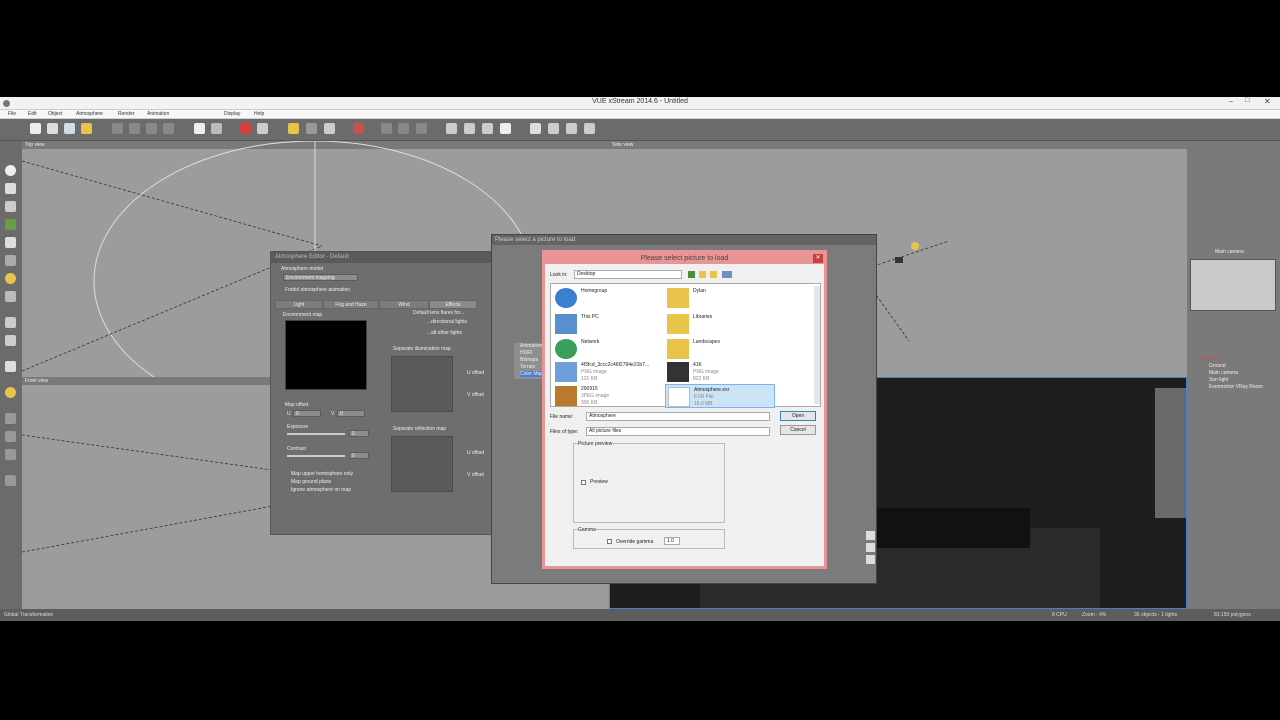  Describe the element at coordinates (55, 114) in the screenshot. I see `menu-object: Object` at that location.